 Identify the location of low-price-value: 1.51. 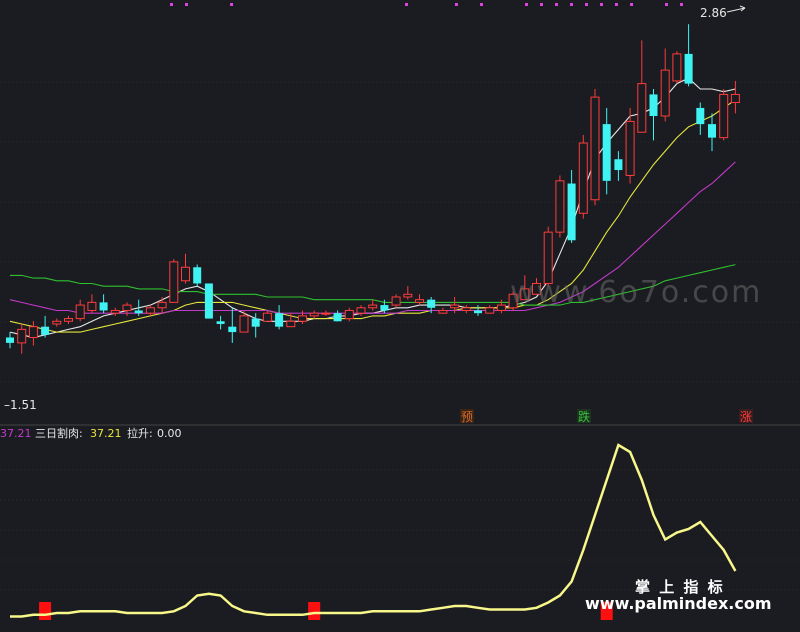
(23, 405).